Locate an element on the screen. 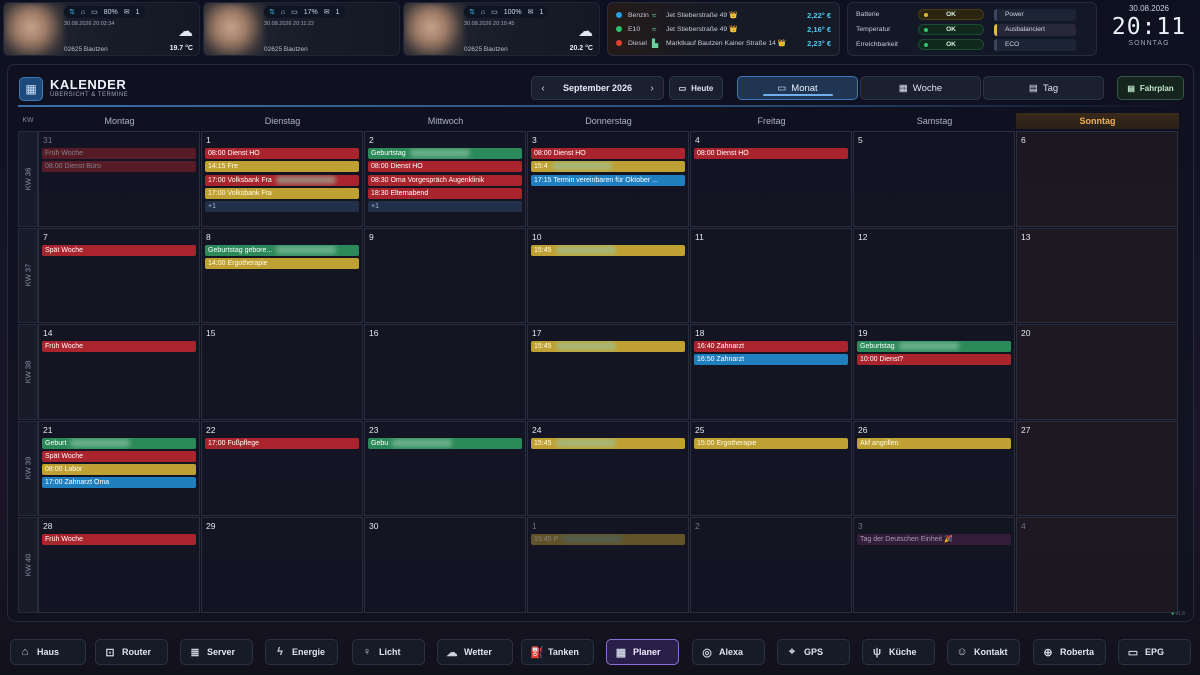 The height and width of the screenshot is (675, 1200). calendar-event: Akf angrillen is located at coordinates (934, 443).